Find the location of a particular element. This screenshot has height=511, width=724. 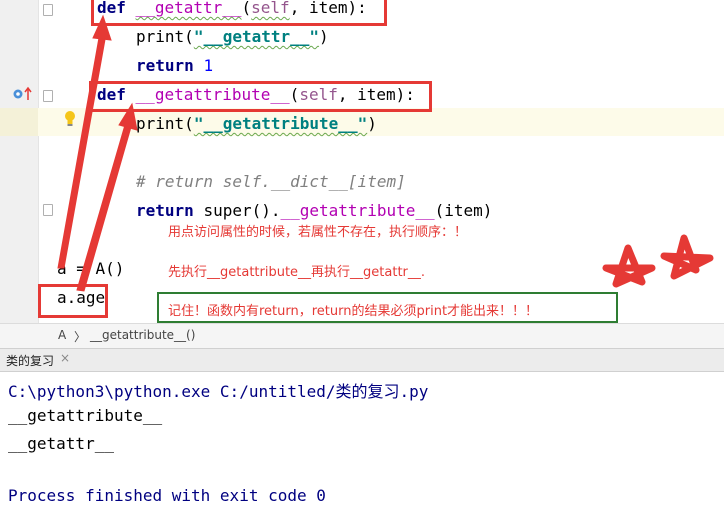

console-line: __getattr__ is located at coordinates (61, 443).